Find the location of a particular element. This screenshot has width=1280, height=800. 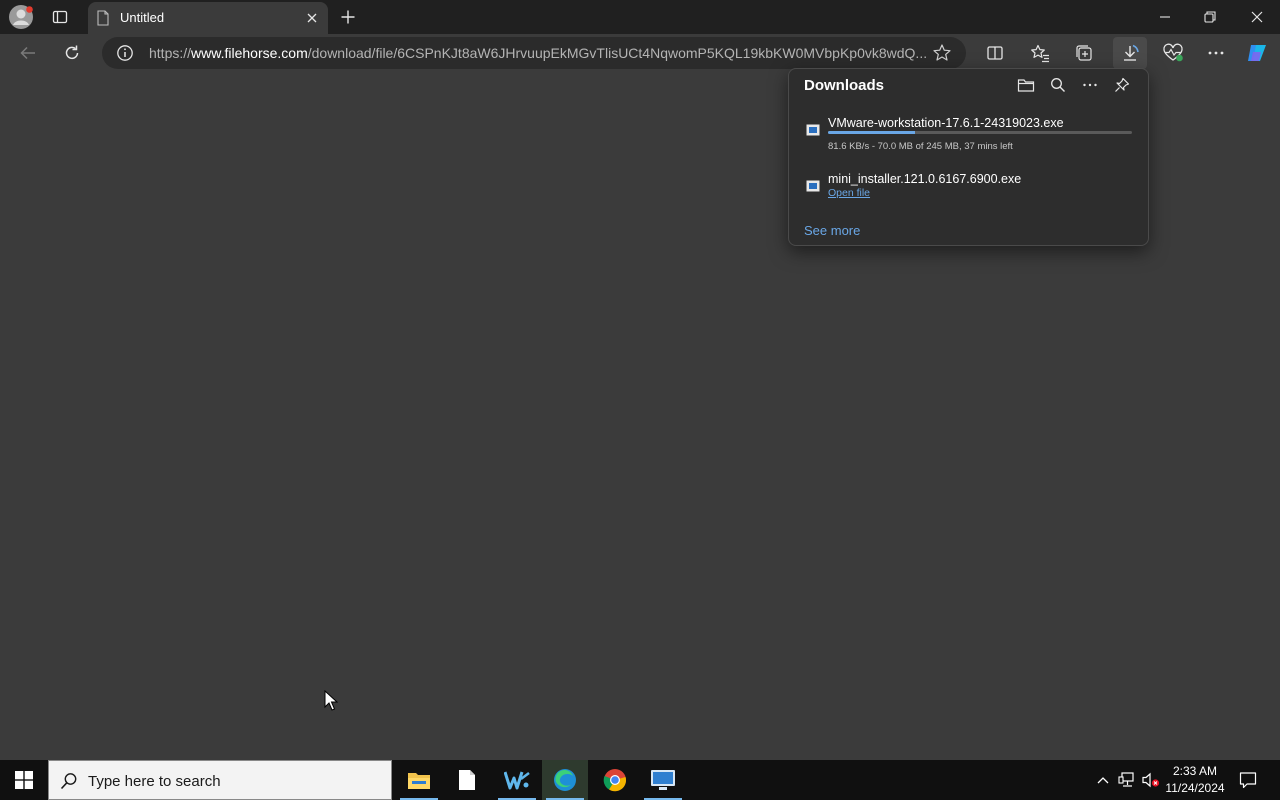

pin-downloads-button is located at coordinates (1122, 85).